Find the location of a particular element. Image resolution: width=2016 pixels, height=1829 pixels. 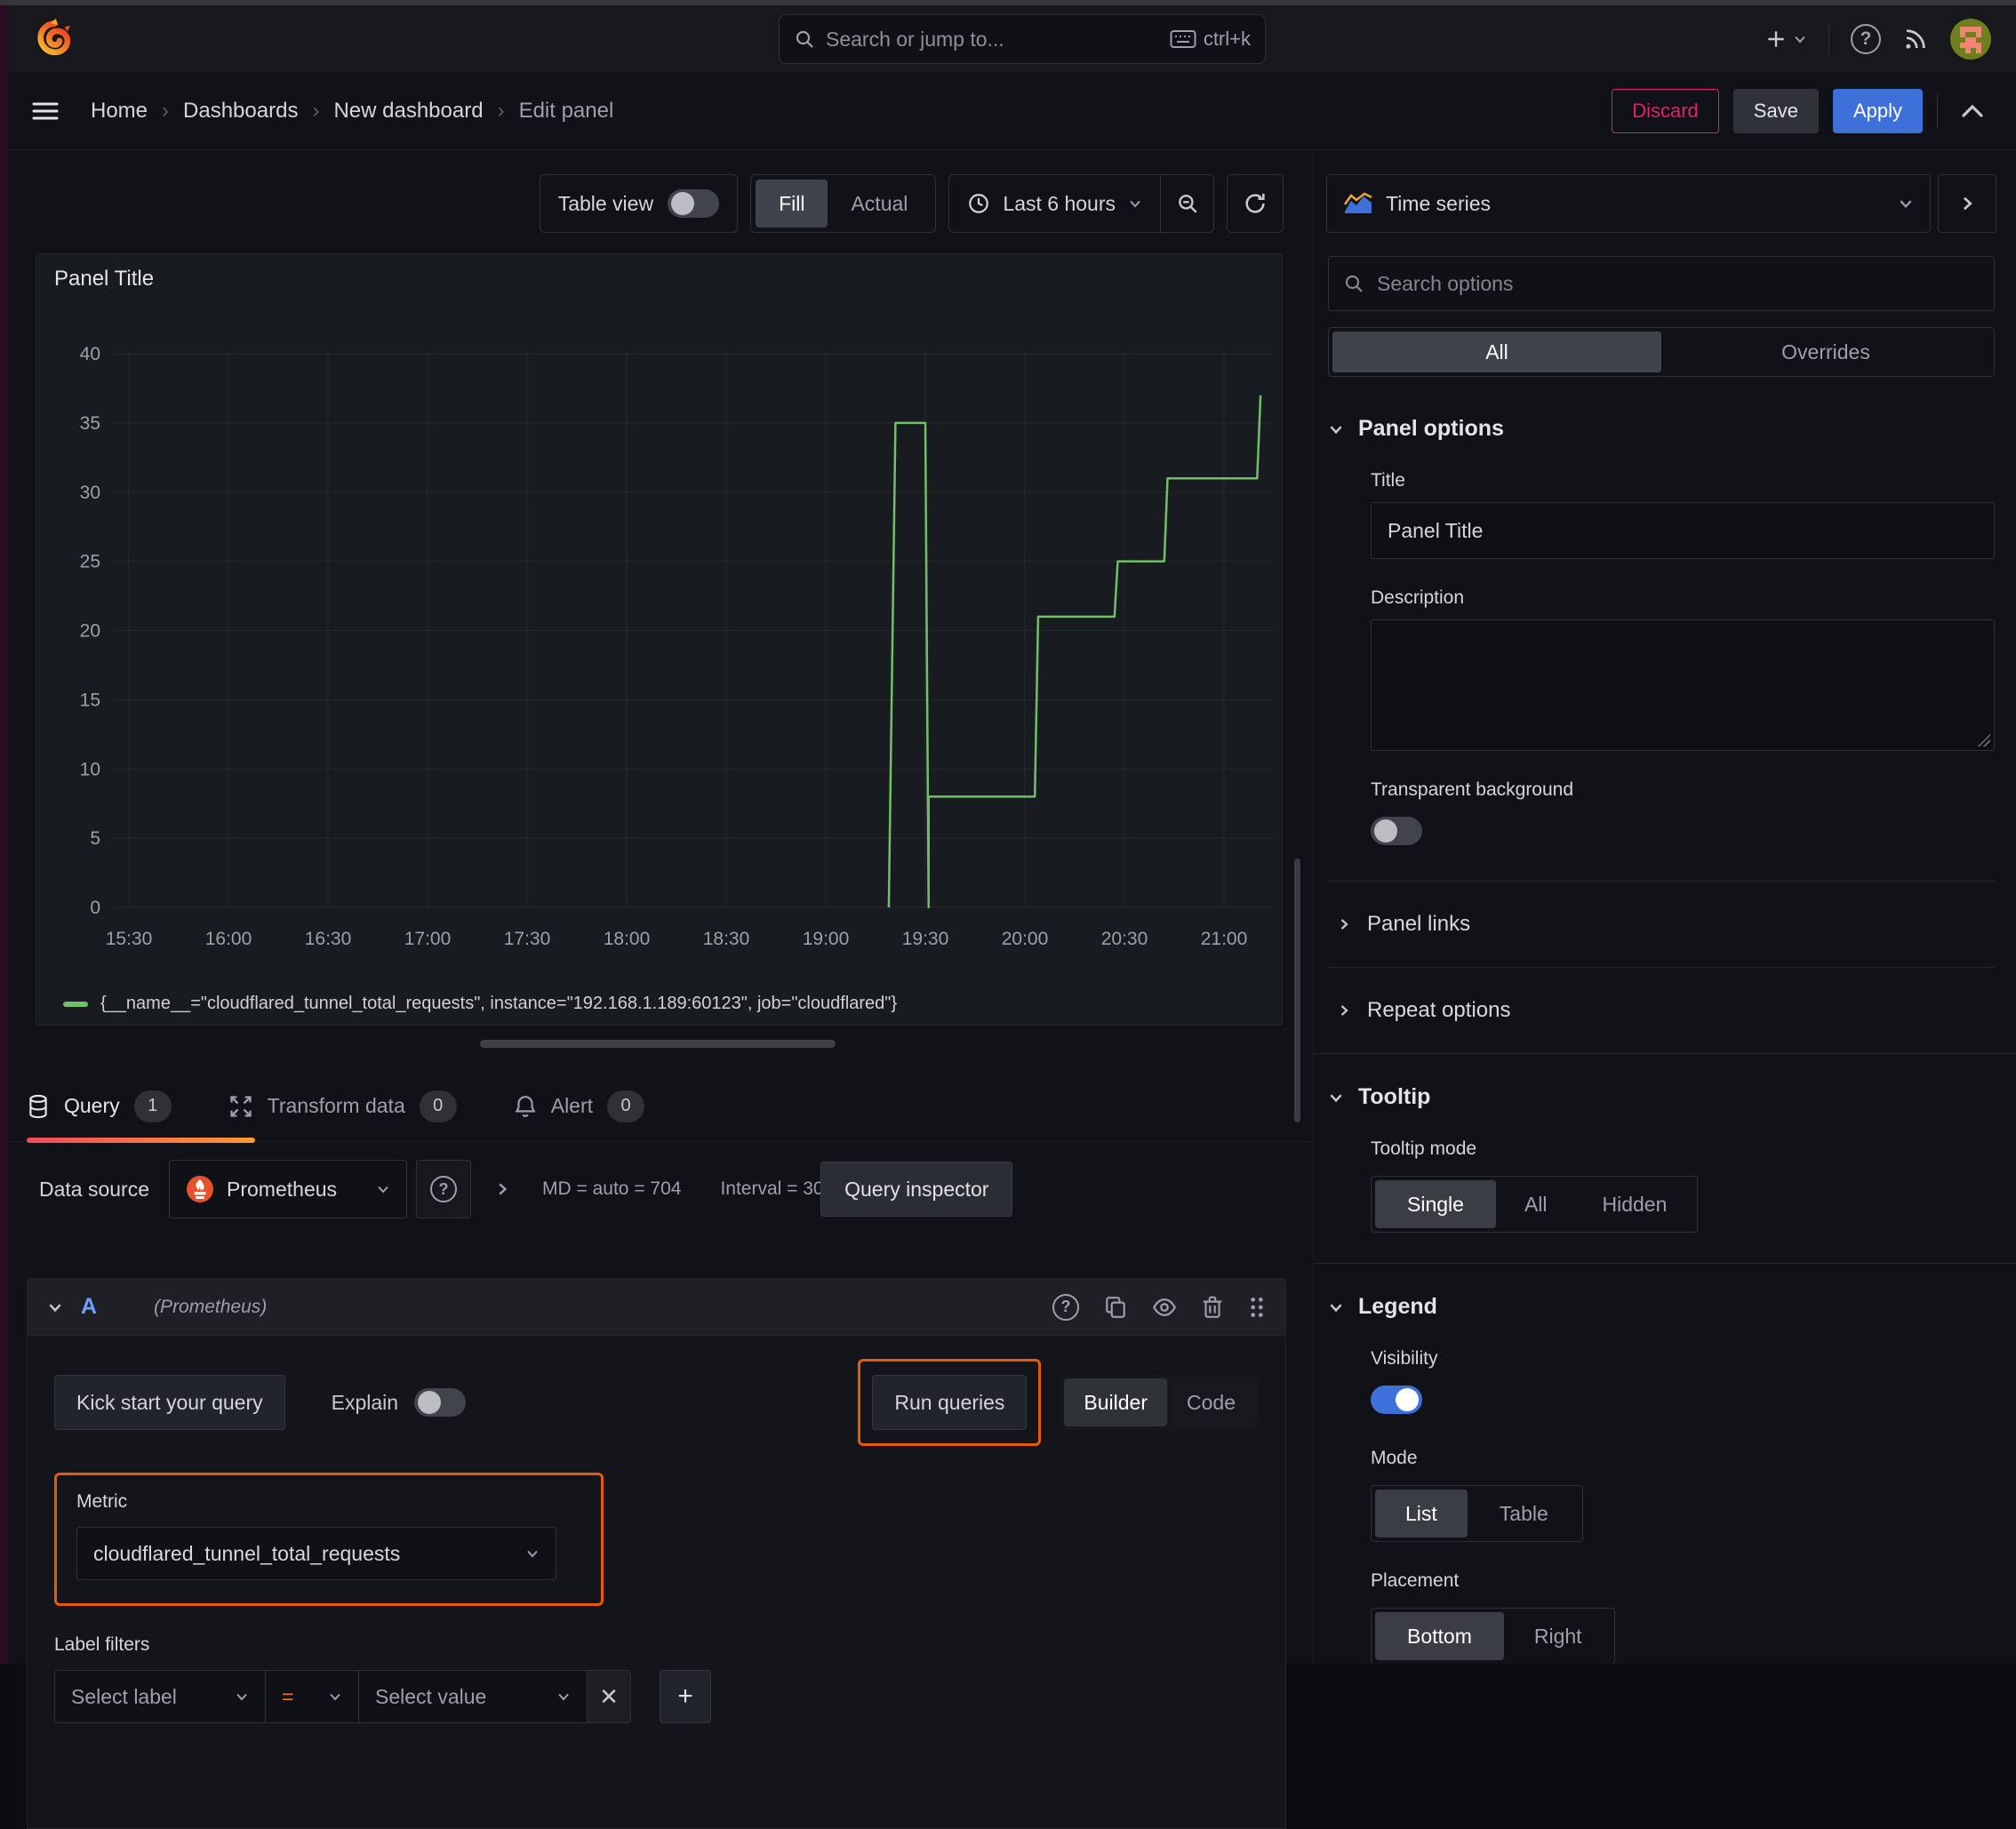

svg-text: 17:30 is located at coordinates (527, 939).